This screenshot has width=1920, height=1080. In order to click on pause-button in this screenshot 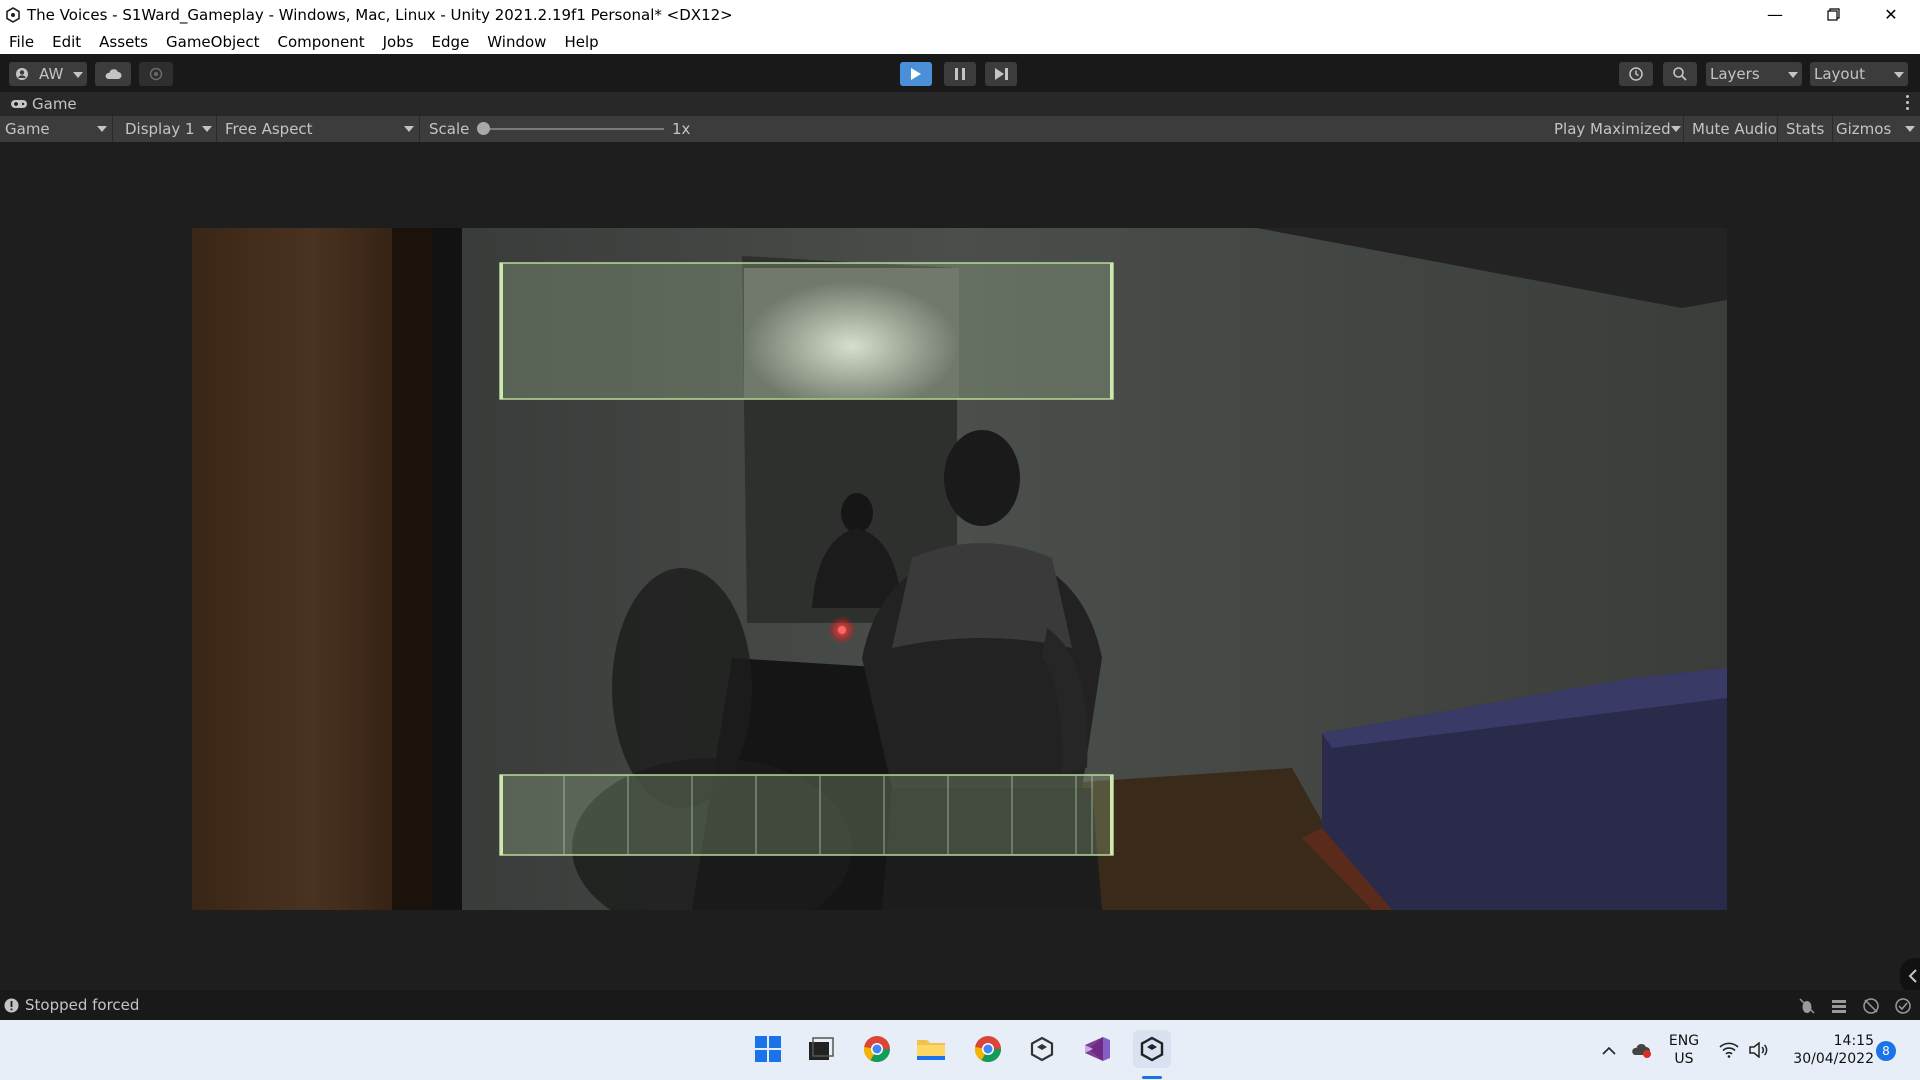, I will do `click(960, 74)`.